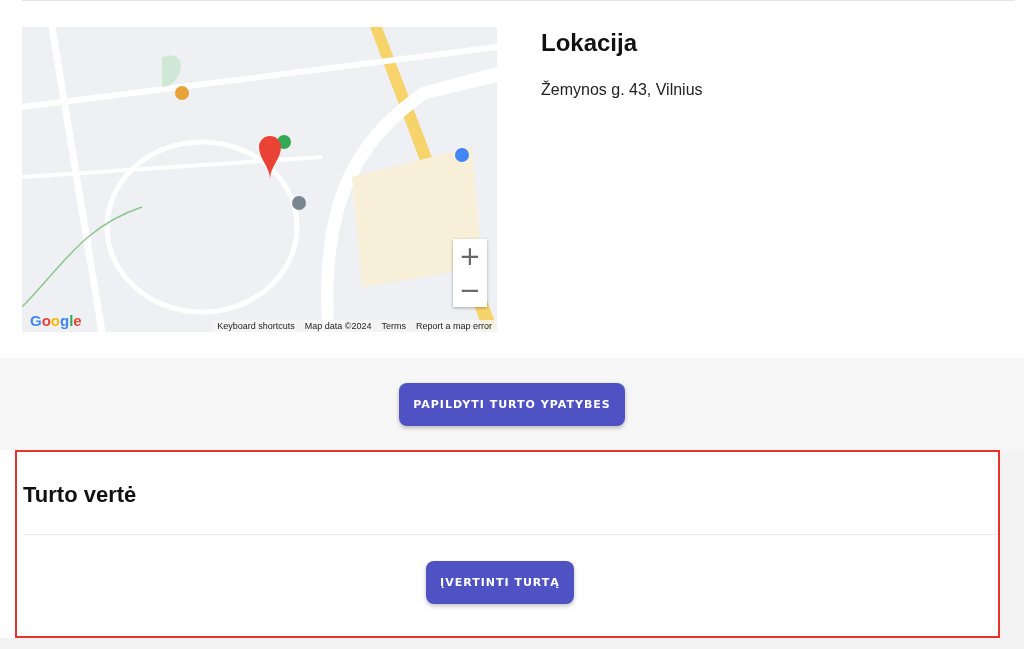 The image size is (1024, 649). Describe the element at coordinates (590, 43) in the screenshot. I see `section-title: Lokacija` at that location.